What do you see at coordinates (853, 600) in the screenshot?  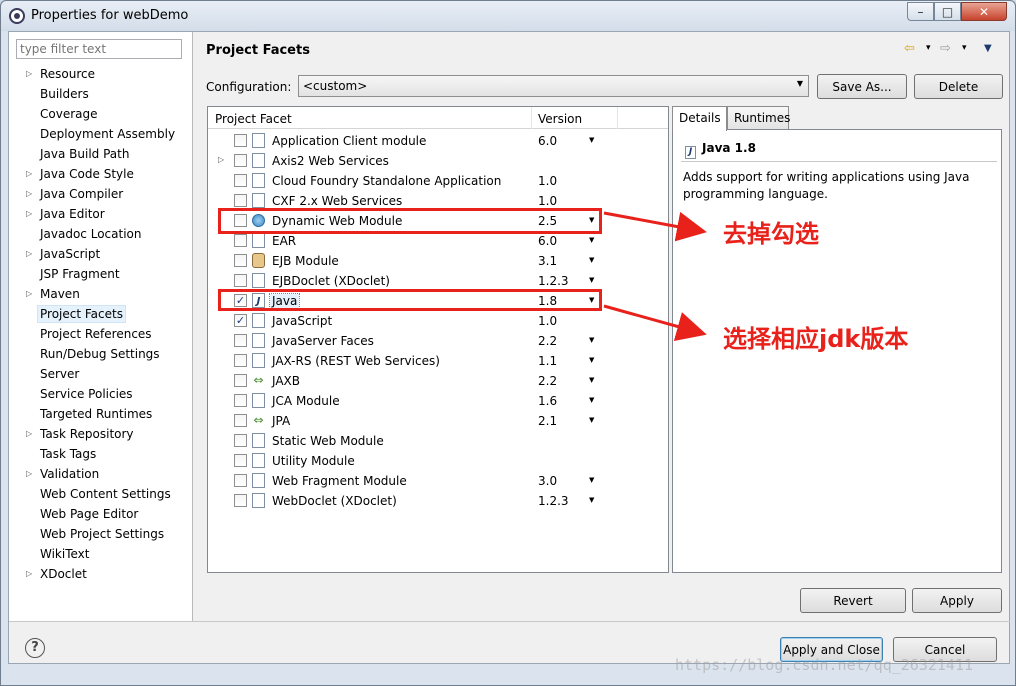 I see `revert-button: Revert` at bounding box center [853, 600].